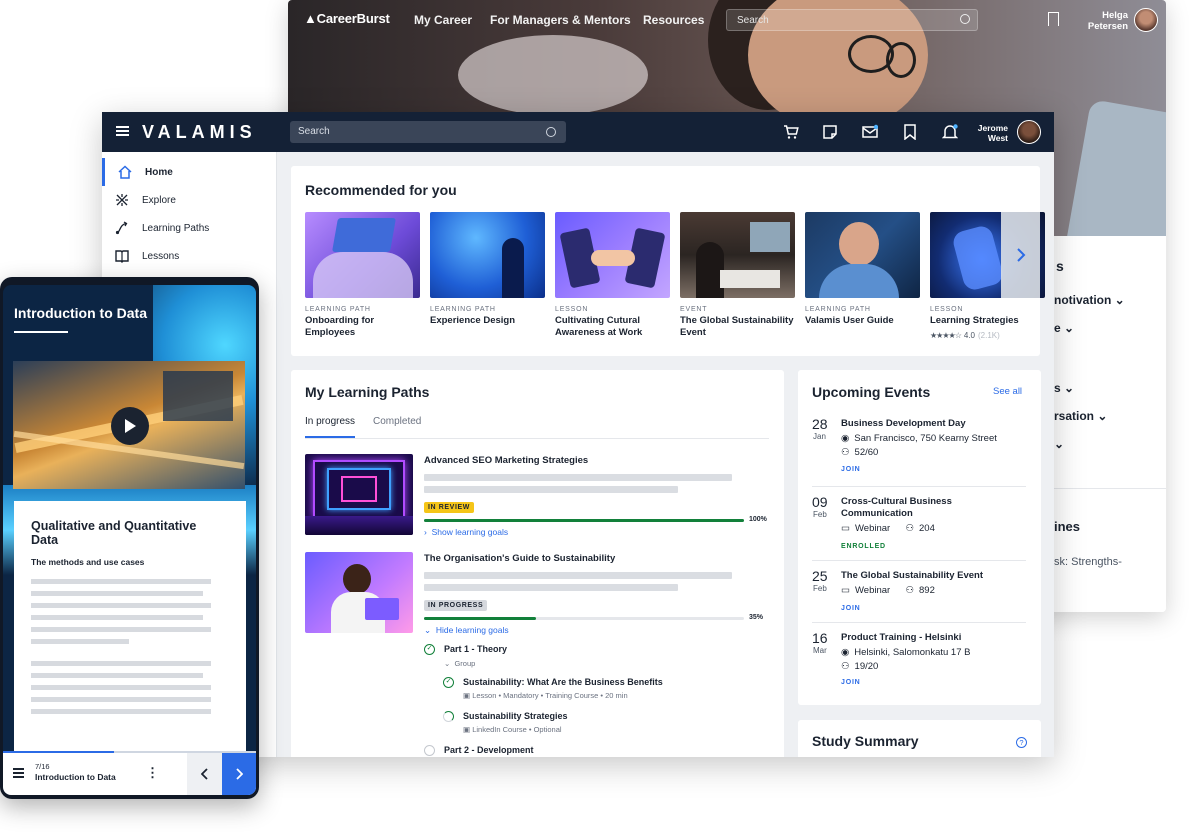 This screenshot has height=837, width=1200. I want to click on help-icon: ?, so click(1021, 742).